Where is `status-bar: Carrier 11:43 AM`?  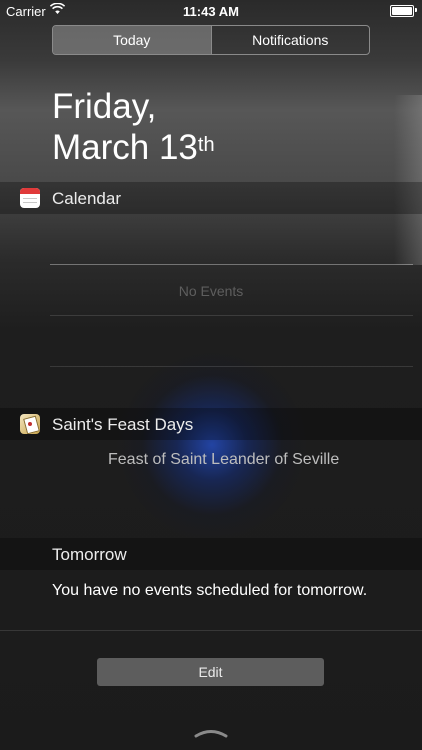
status-bar: Carrier 11:43 AM is located at coordinates (211, 11).